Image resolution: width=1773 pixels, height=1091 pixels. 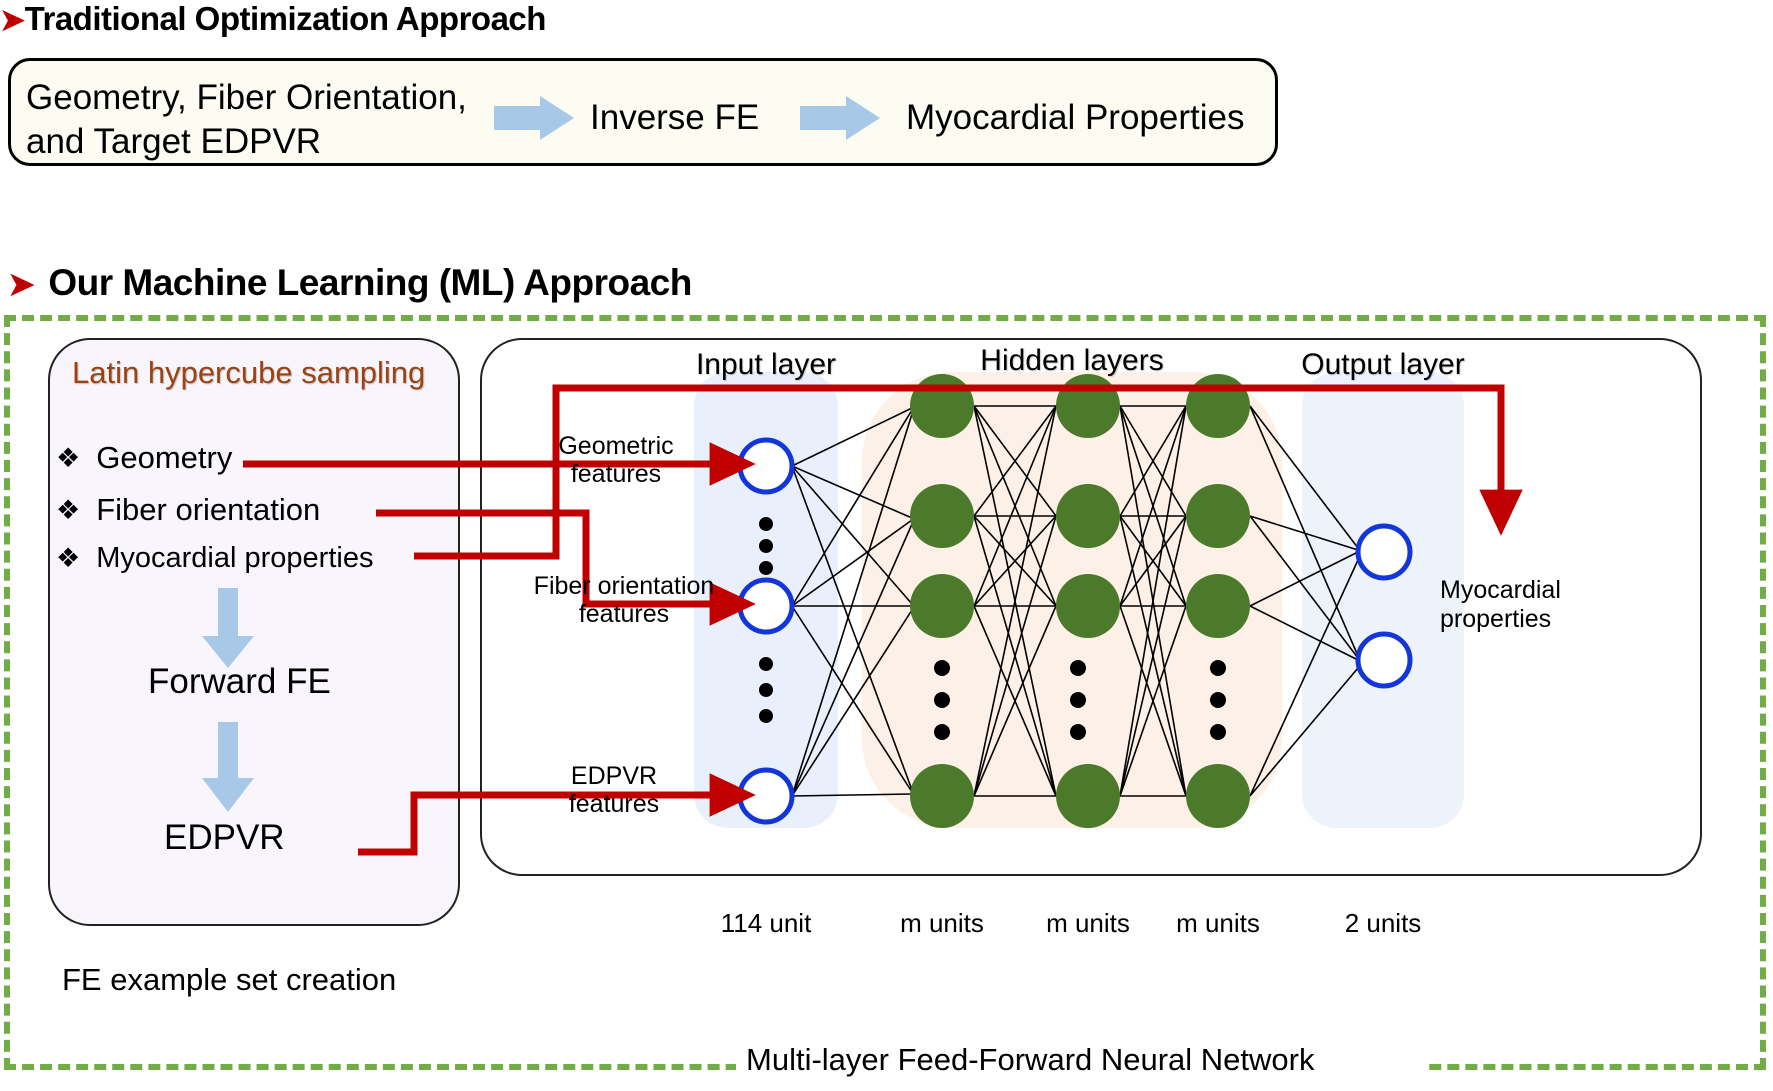 I want to click on fiber-orientation-features-line2: features, so click(x=624, y=614).